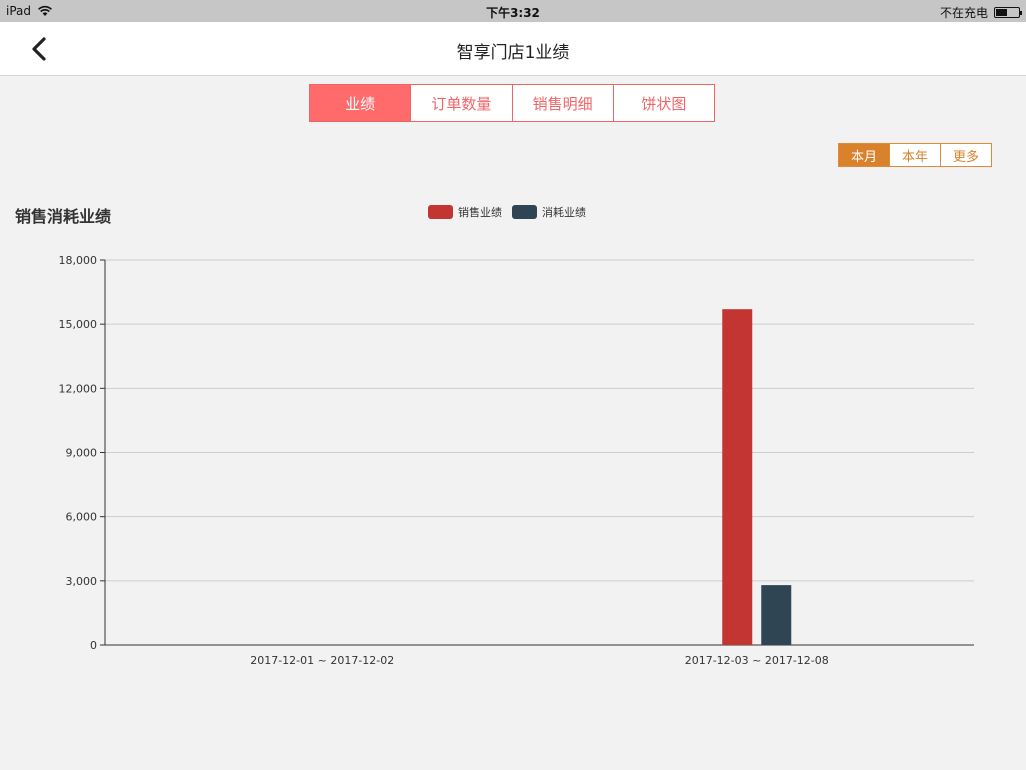 The height and width of the screenshot is (770, 1026). I want to click on tab-order-count: 订单数量, so click(462, 103).